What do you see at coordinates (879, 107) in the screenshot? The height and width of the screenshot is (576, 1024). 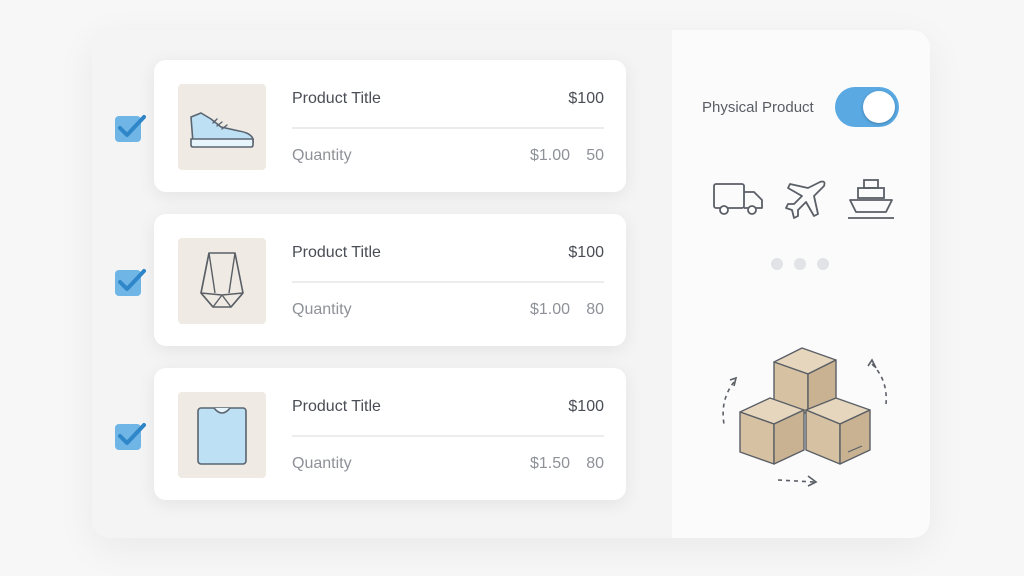 I see `toggle-knob` at bounding box center [879, 107].